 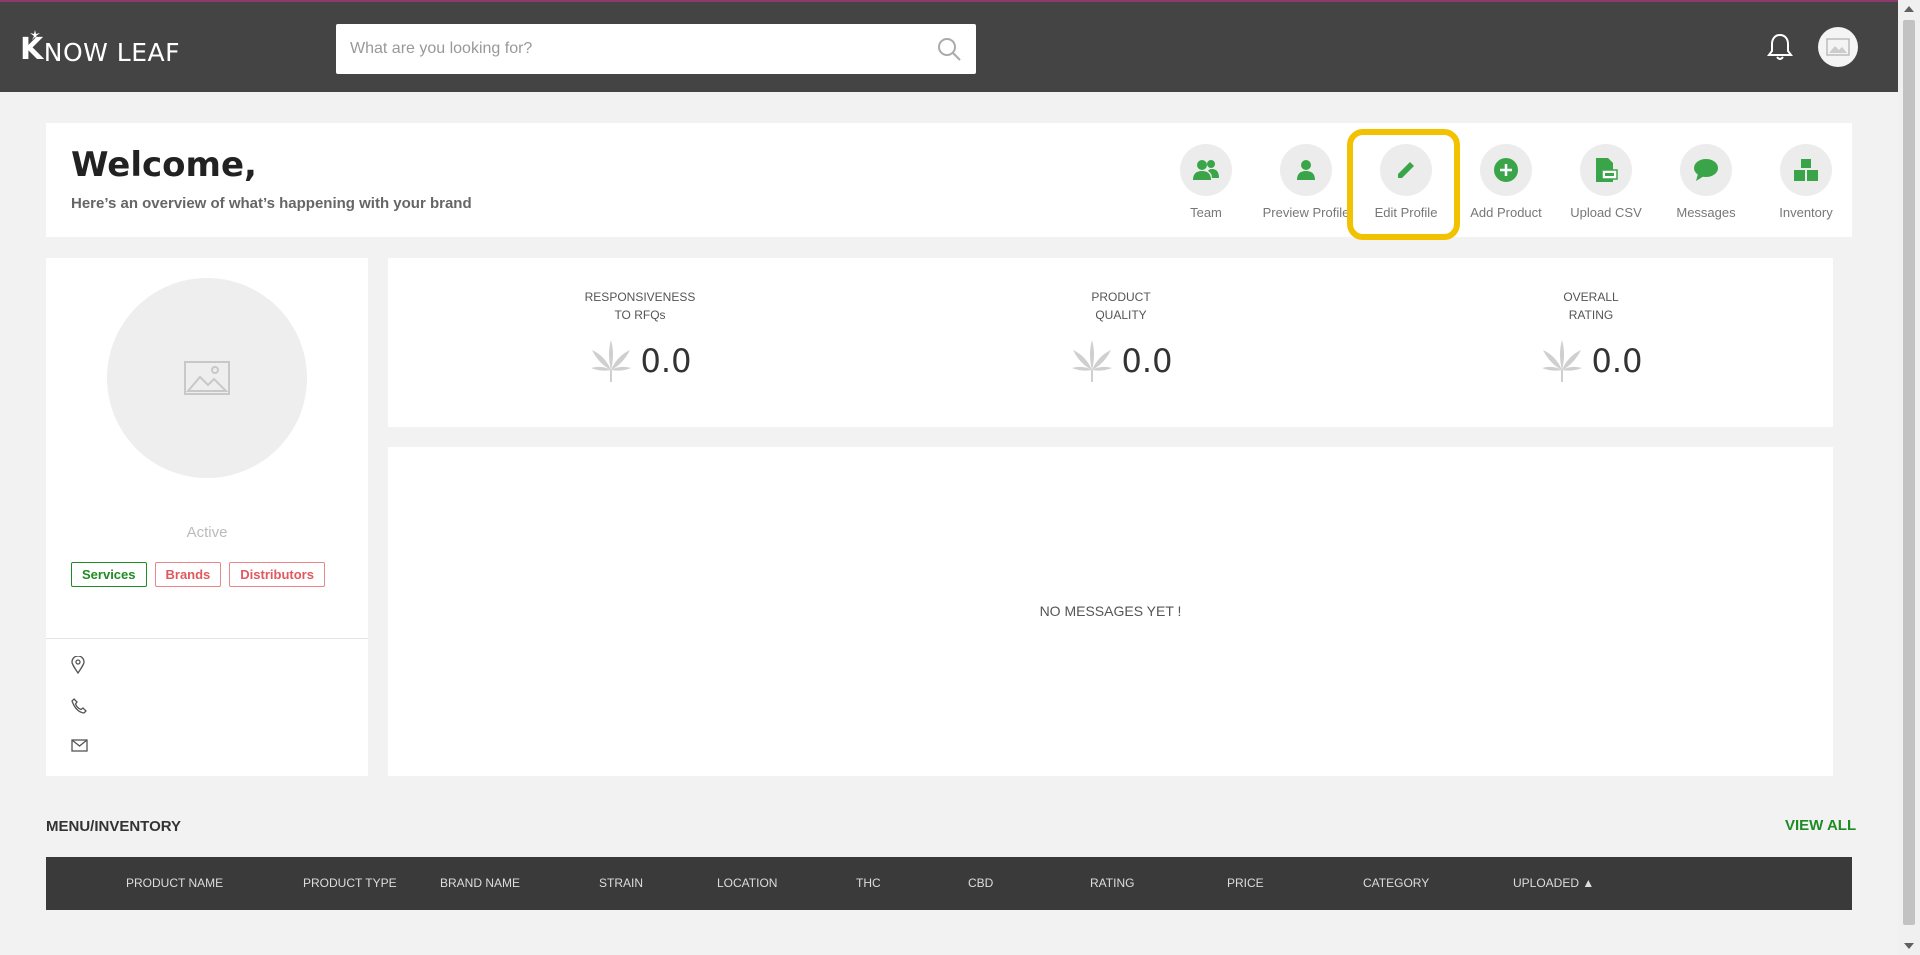 I want to click on column-price: PRICE, so click(x=1245, y=883).